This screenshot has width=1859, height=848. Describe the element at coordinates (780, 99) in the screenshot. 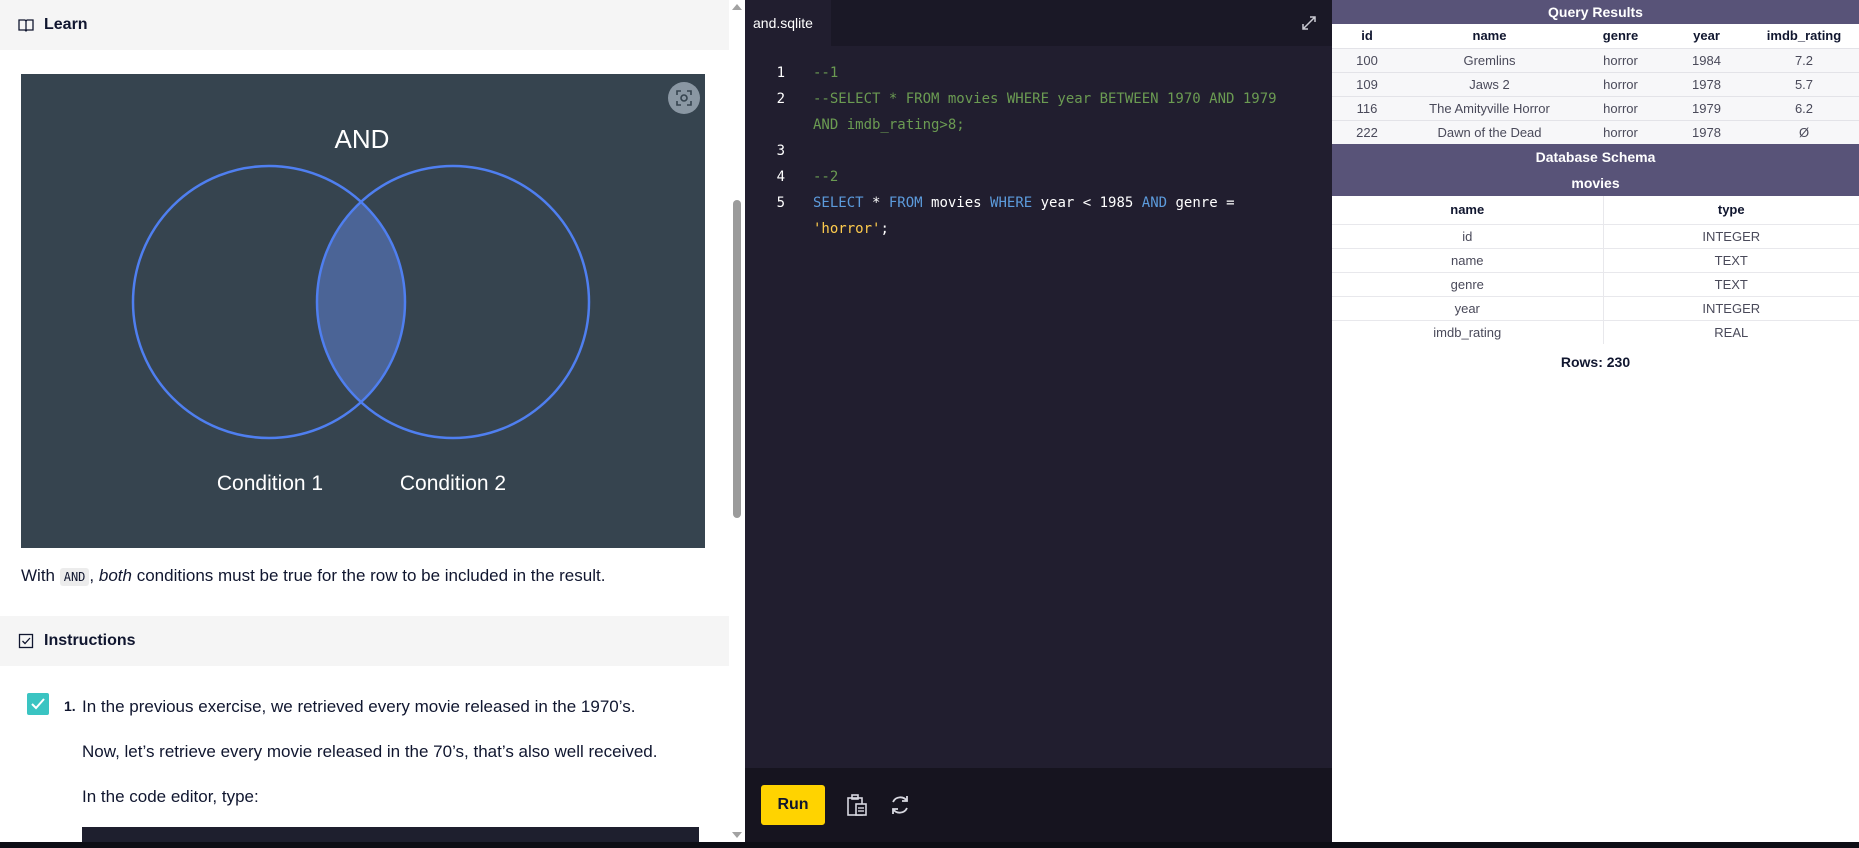

I see `line-number: 2` at that location.